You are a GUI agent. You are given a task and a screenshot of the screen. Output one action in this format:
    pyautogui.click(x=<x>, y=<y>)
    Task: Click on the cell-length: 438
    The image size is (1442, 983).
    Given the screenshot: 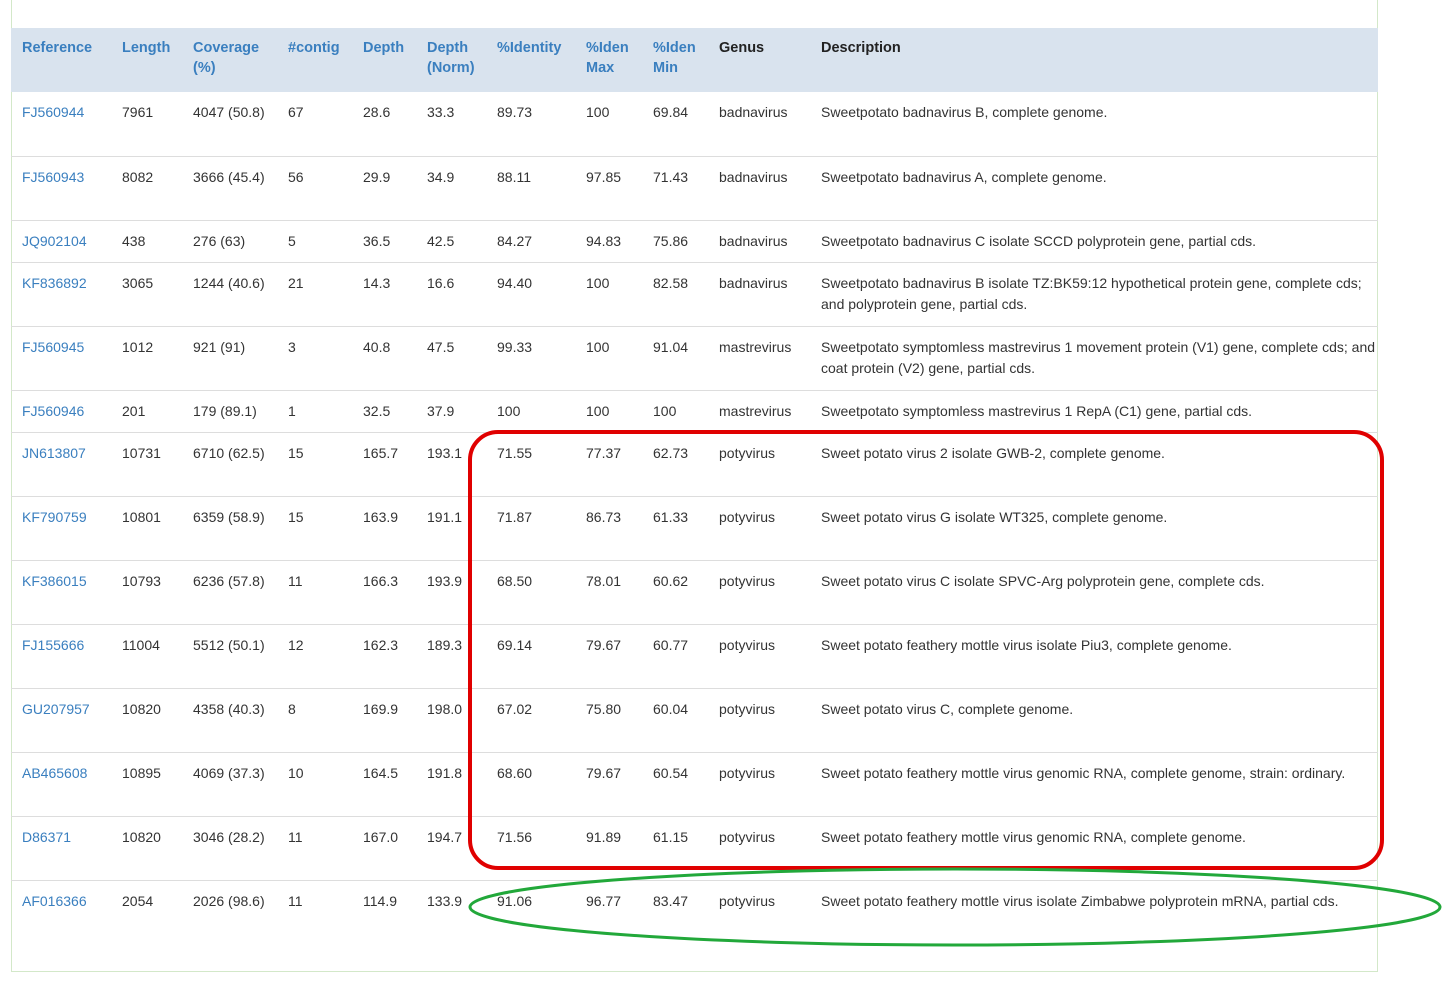 What is the action you would take?
    pyautogui.click(x=146, y=240)
    